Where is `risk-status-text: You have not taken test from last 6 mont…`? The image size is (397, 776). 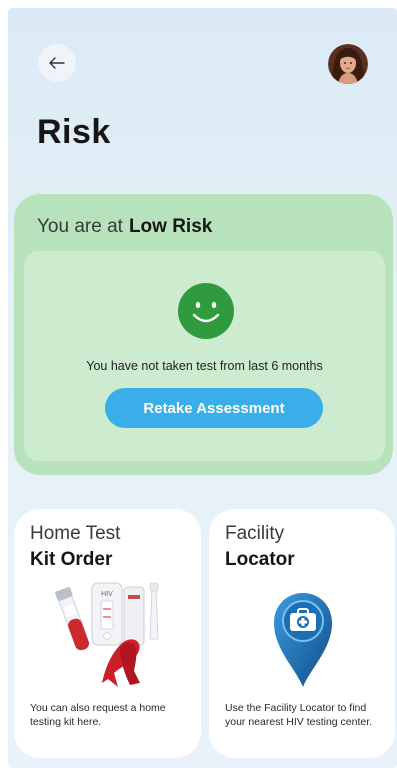 risk-status-text: You have not taken test from last 6 mont… is located at coordinates (204, 366).